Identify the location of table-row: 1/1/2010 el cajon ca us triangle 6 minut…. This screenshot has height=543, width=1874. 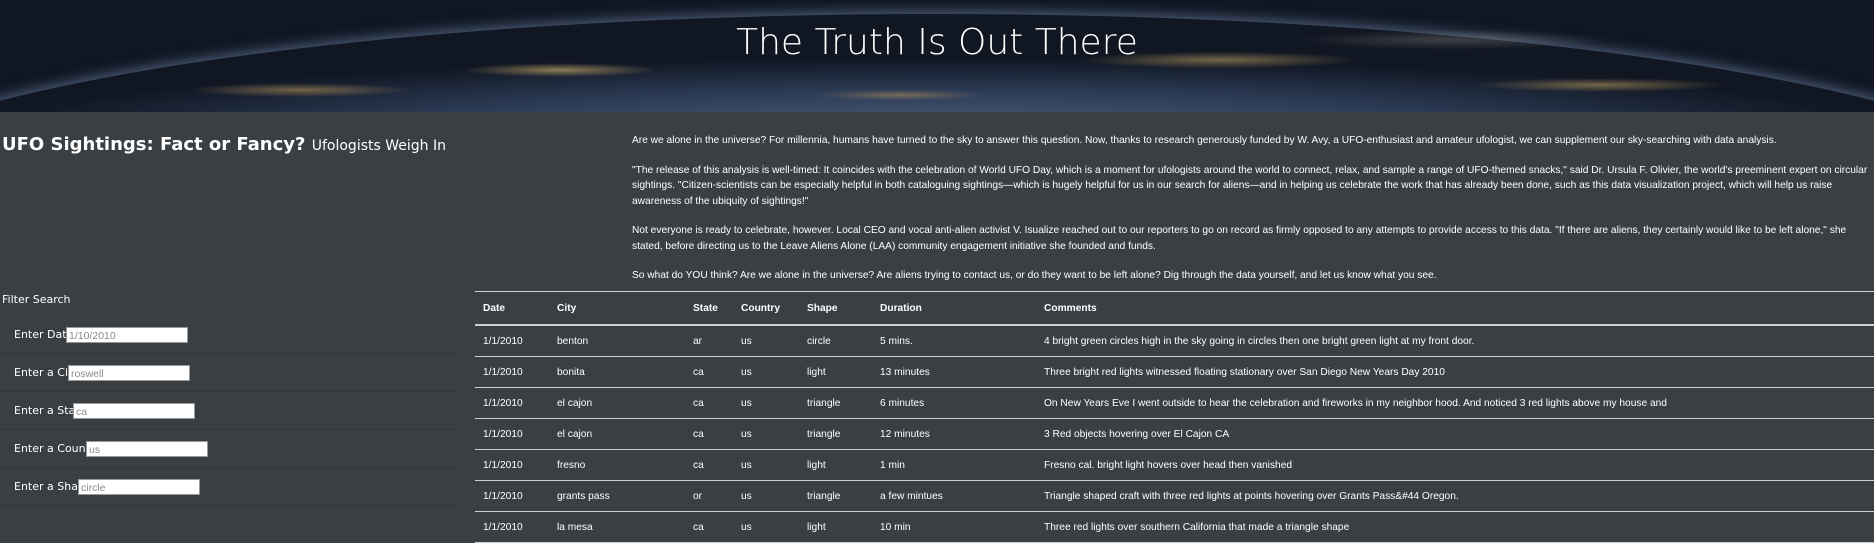
(1174, 403).